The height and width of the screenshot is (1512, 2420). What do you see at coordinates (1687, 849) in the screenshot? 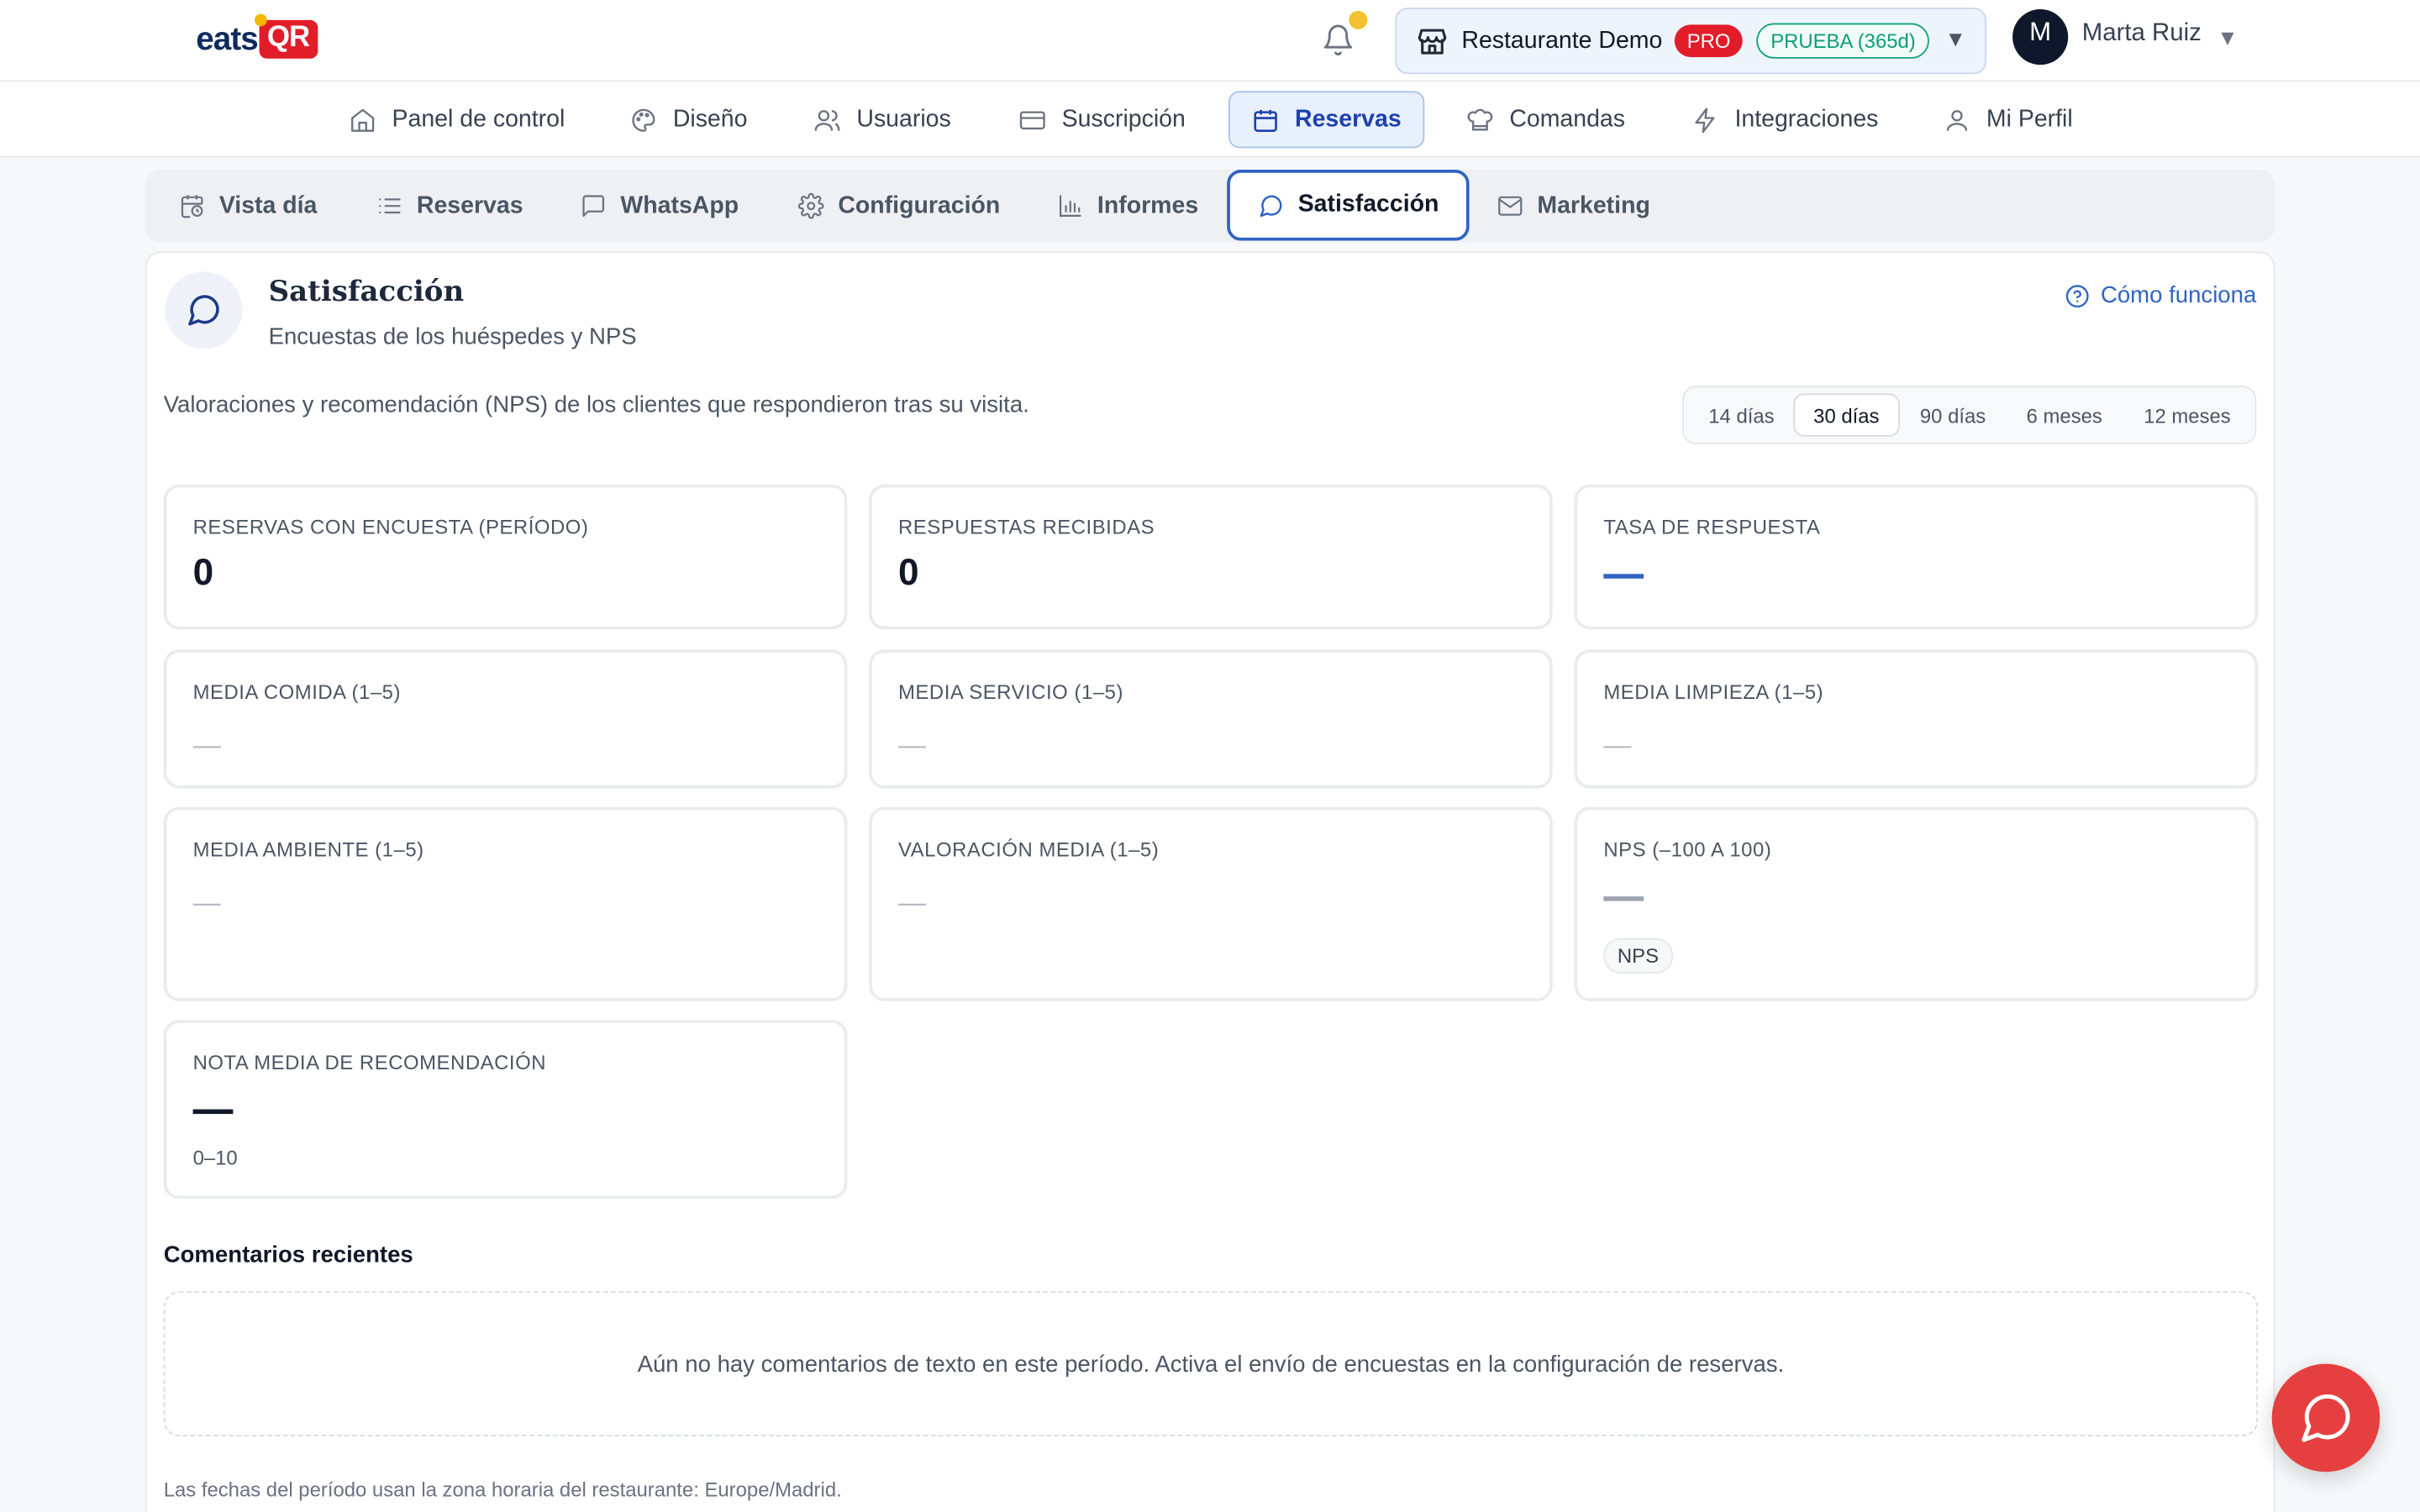
I see `card-label: NPS (–100 A 100)` at bounding box center [1687, 849].